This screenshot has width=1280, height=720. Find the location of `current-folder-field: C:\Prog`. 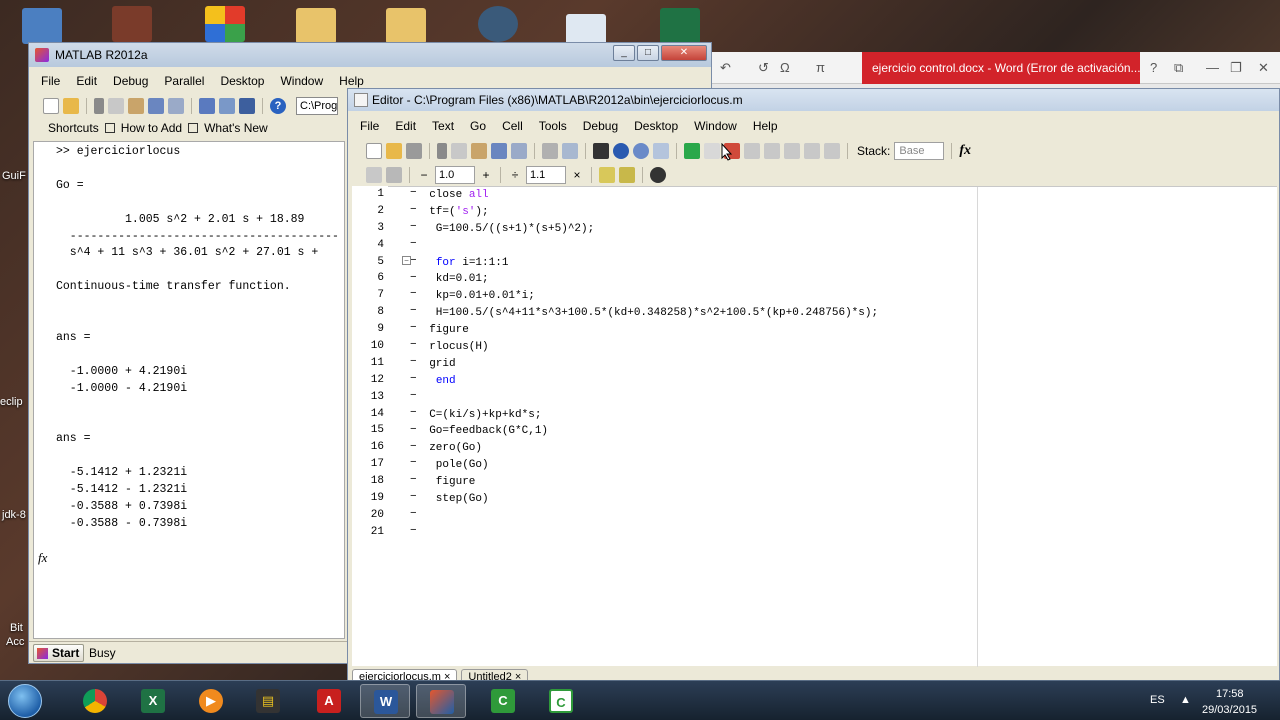

current-folder-field: C:\Prog is located at coordinates (317, 106).